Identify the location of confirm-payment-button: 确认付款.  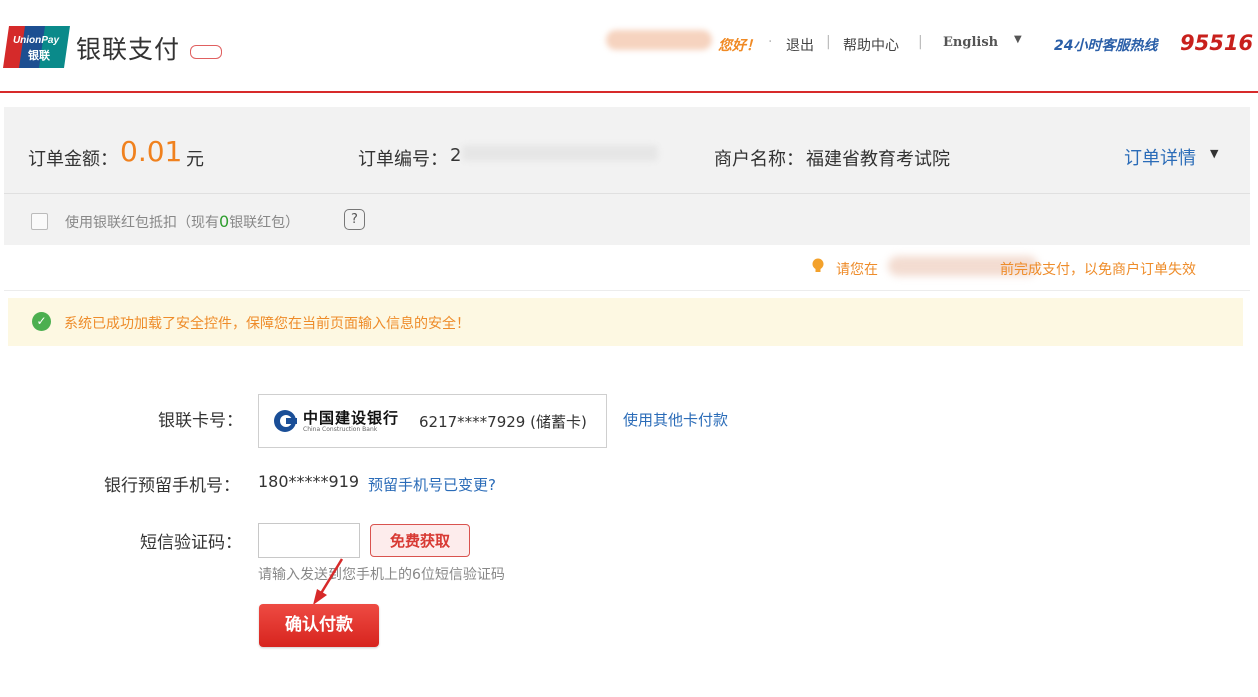
(319, 625).